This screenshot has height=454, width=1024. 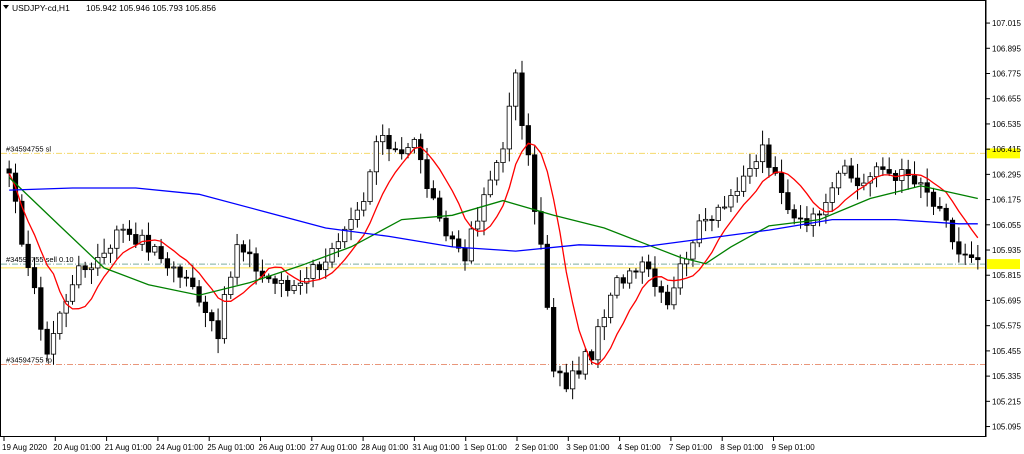 I want to click on x-tick-label: 25 Aug 01:00, so click(x=231, y=447).